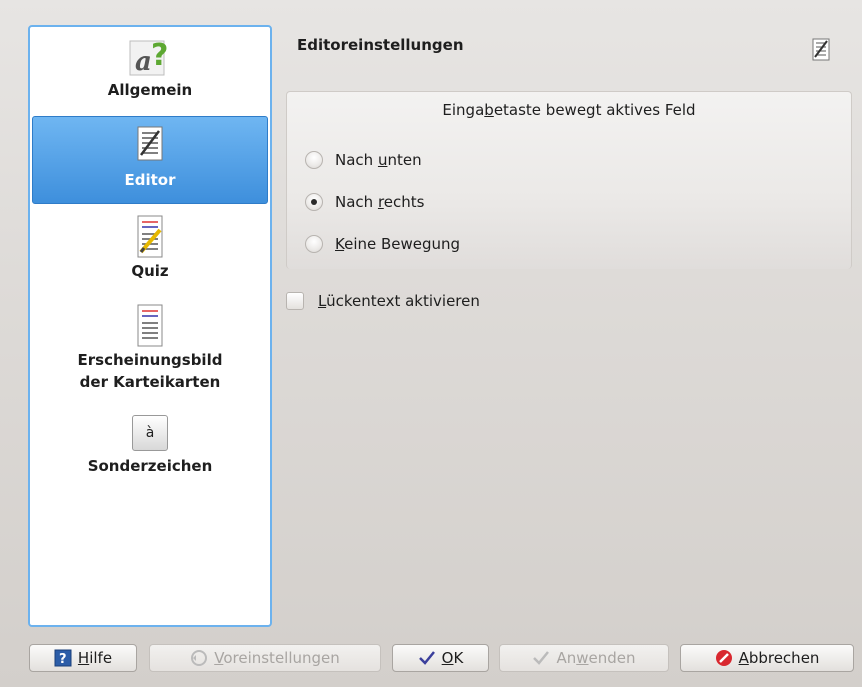 The height and width of the screenshot is (687, 862). I want to click on sidebar-item-erscheinungsbild: Erscheinungsbild der Karteikarten, so click(150, 355).